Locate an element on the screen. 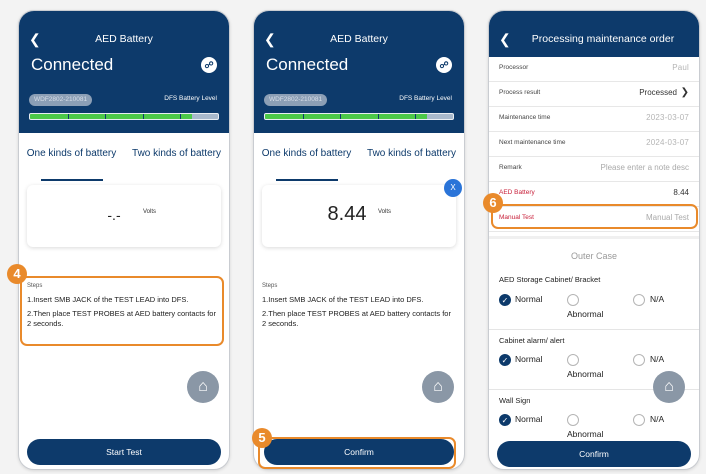 The height and width of the screenshot is (474, 706). form-row-next-maintenance-time: Next maintenance time 2024-03-07 is located at coordinates (594, 144).